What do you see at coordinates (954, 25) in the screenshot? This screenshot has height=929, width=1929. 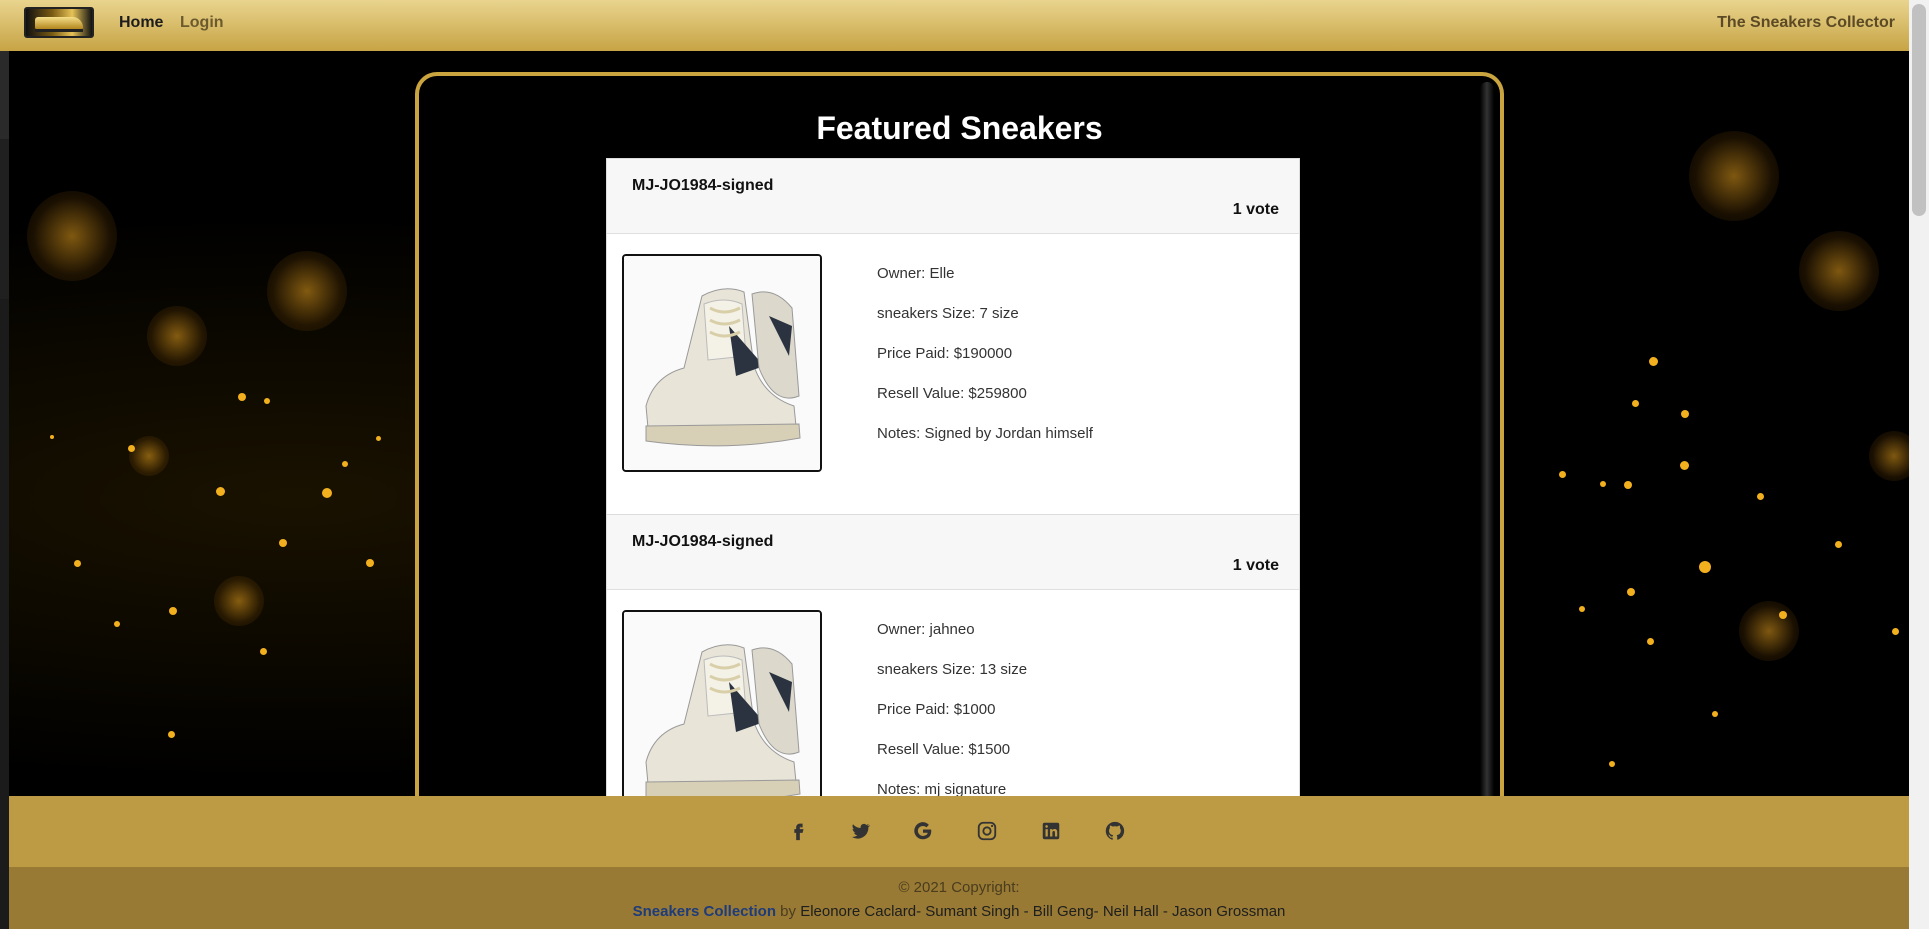 I see `top-navbar: Home Login The Sneakers Collector` at bounding box center [954, 25].